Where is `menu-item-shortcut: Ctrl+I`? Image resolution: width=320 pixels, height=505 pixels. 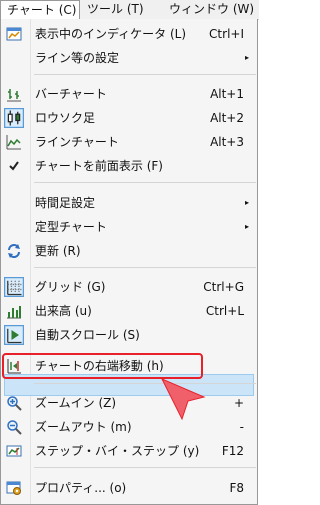
menu-item-shortcut: Ctrl+I is located at coordinates (226, 34).